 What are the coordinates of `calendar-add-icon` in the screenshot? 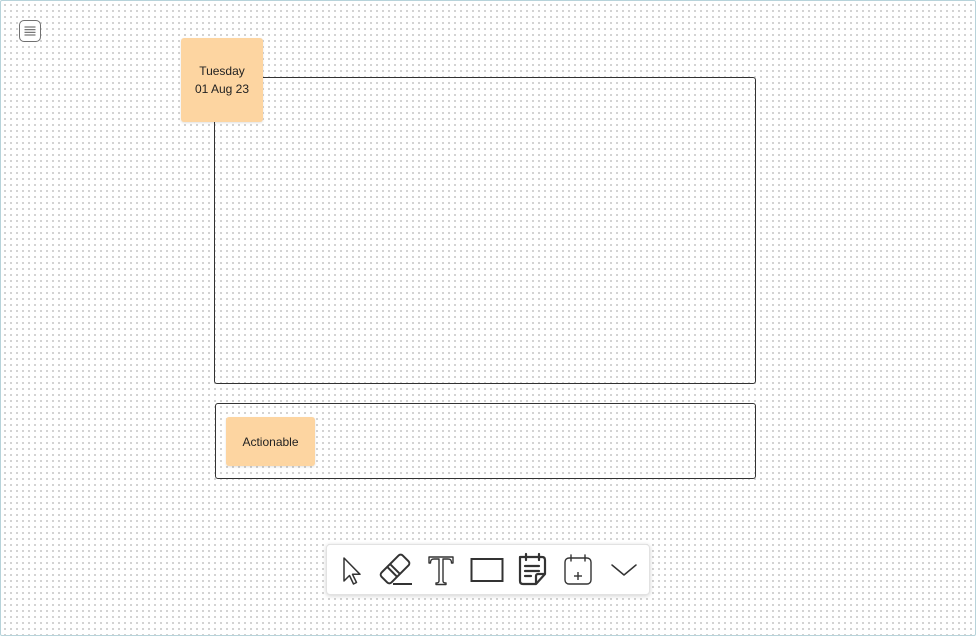 It's located at (578, 569).